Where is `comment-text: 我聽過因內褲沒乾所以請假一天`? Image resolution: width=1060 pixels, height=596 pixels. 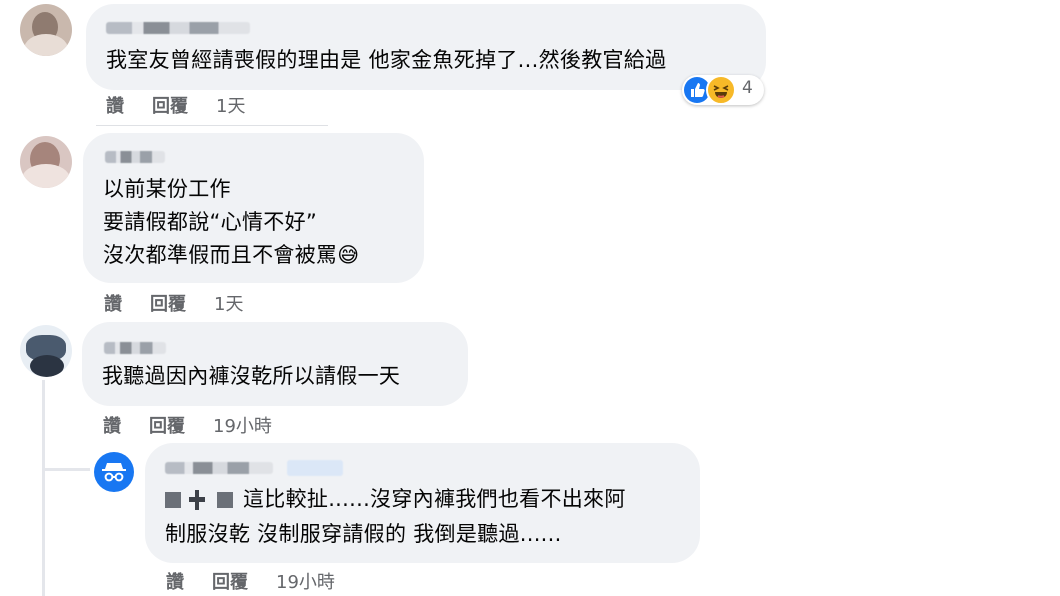 comment-text: 我聽過因內褲沒乾所以請假一天 is located at coordinates (251, 376).